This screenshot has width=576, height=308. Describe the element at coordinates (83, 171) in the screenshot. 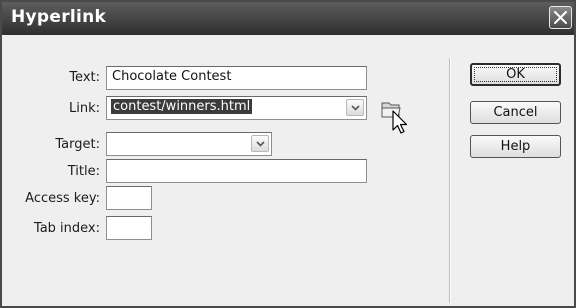

I see `title-label: Title:` at that location.